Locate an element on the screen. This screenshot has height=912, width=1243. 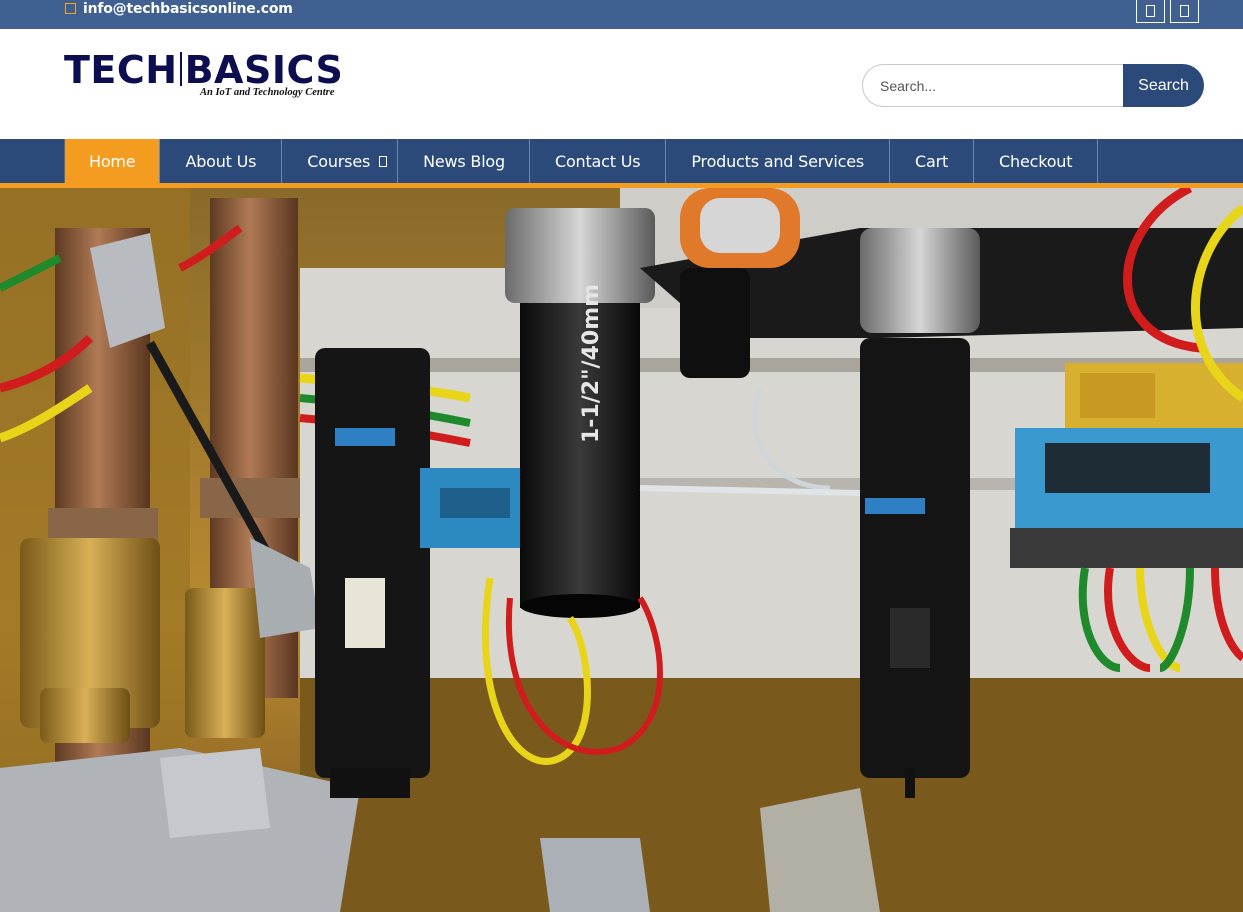
nav-item-contact-us: Contact Us is located at coordinates (598, 161).